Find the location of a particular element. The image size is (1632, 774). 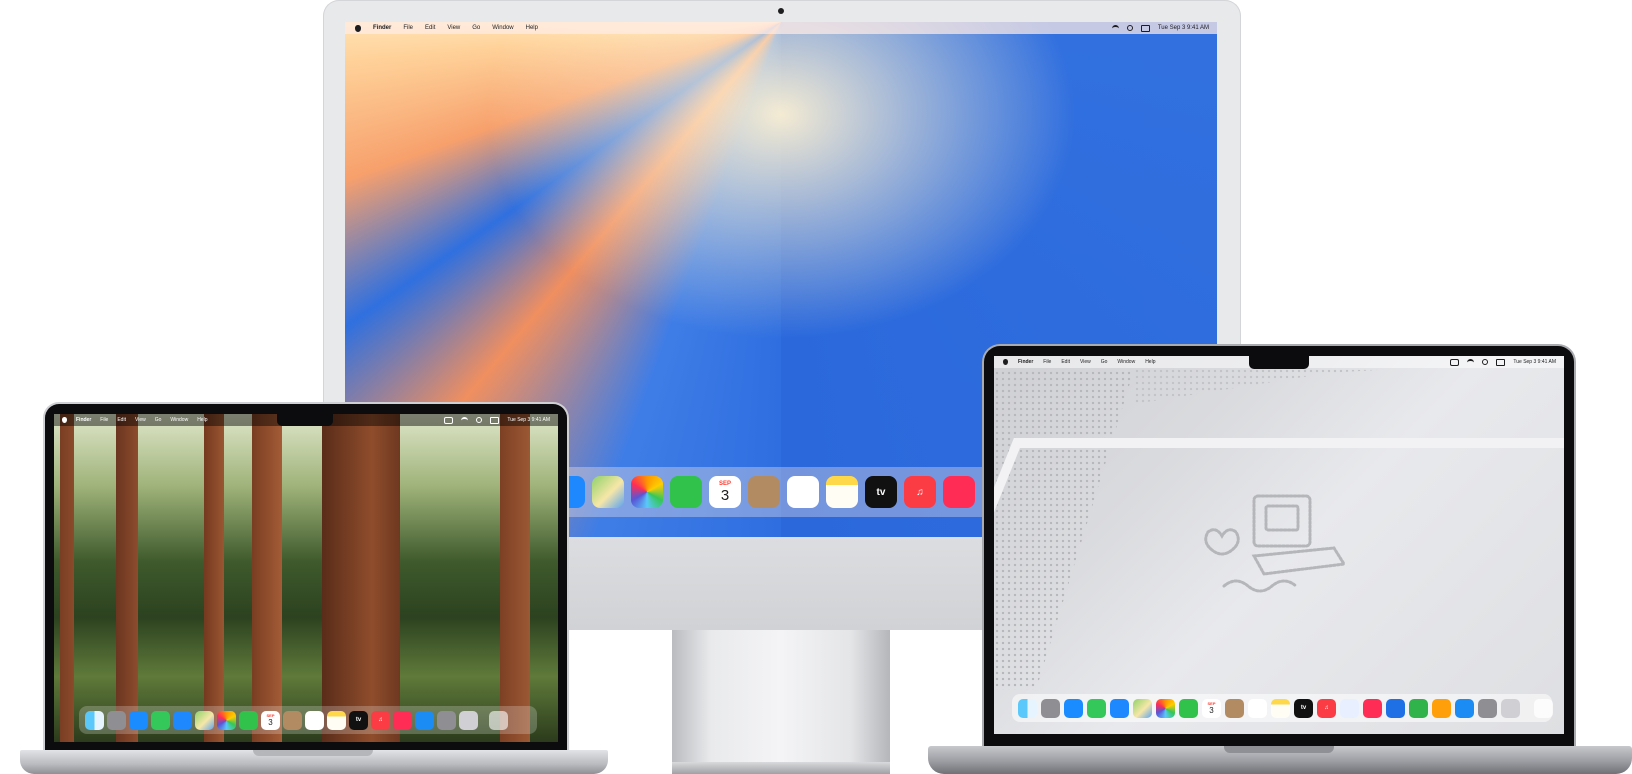

keynote-app-icon is located at coordinates (1395, 708).